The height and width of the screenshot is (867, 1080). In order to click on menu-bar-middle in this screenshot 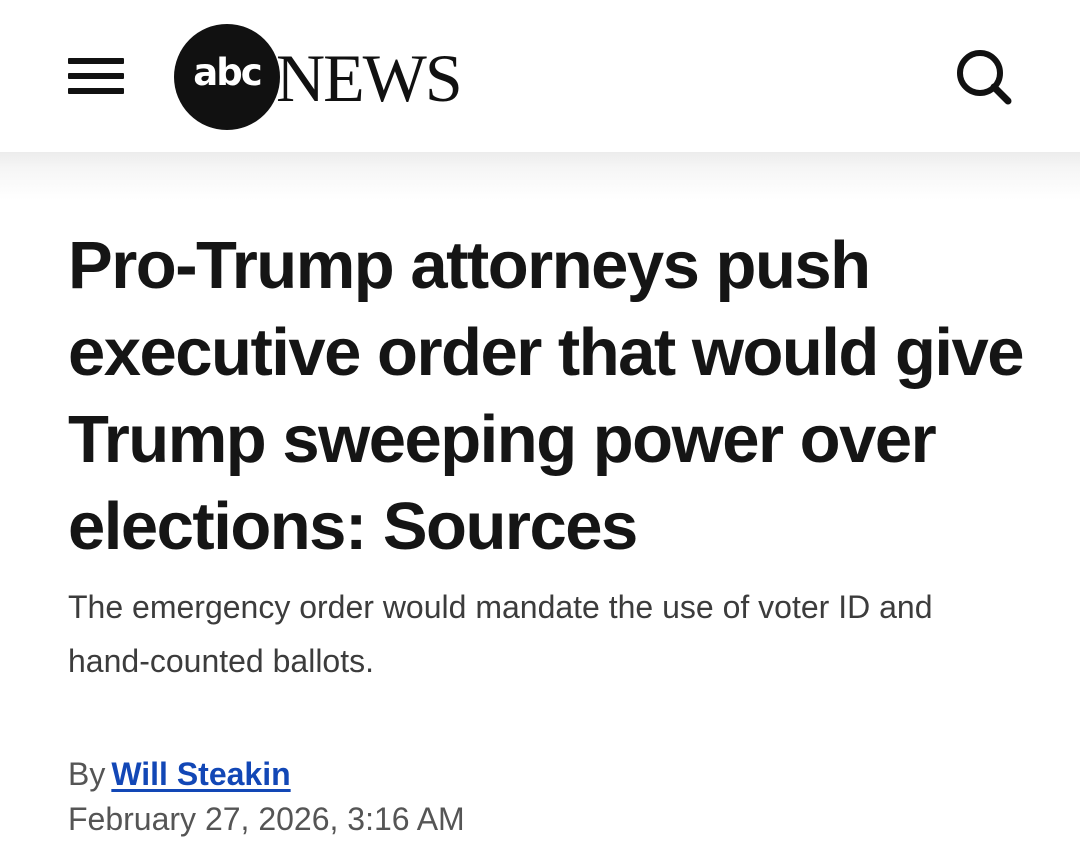, I will do `click(96, 76)`.